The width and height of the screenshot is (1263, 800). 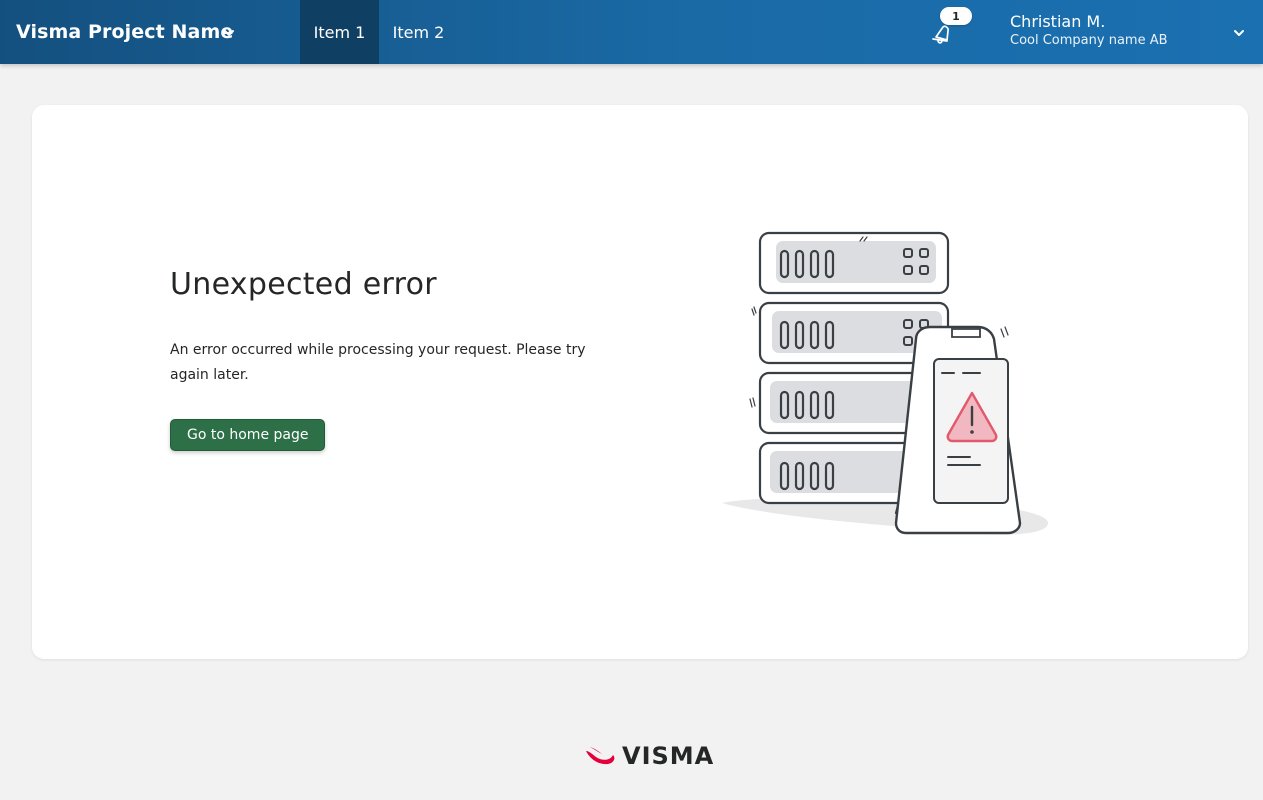 I want to click on go-to-home-page-button: Go to home page, so click(x=248, y=435).